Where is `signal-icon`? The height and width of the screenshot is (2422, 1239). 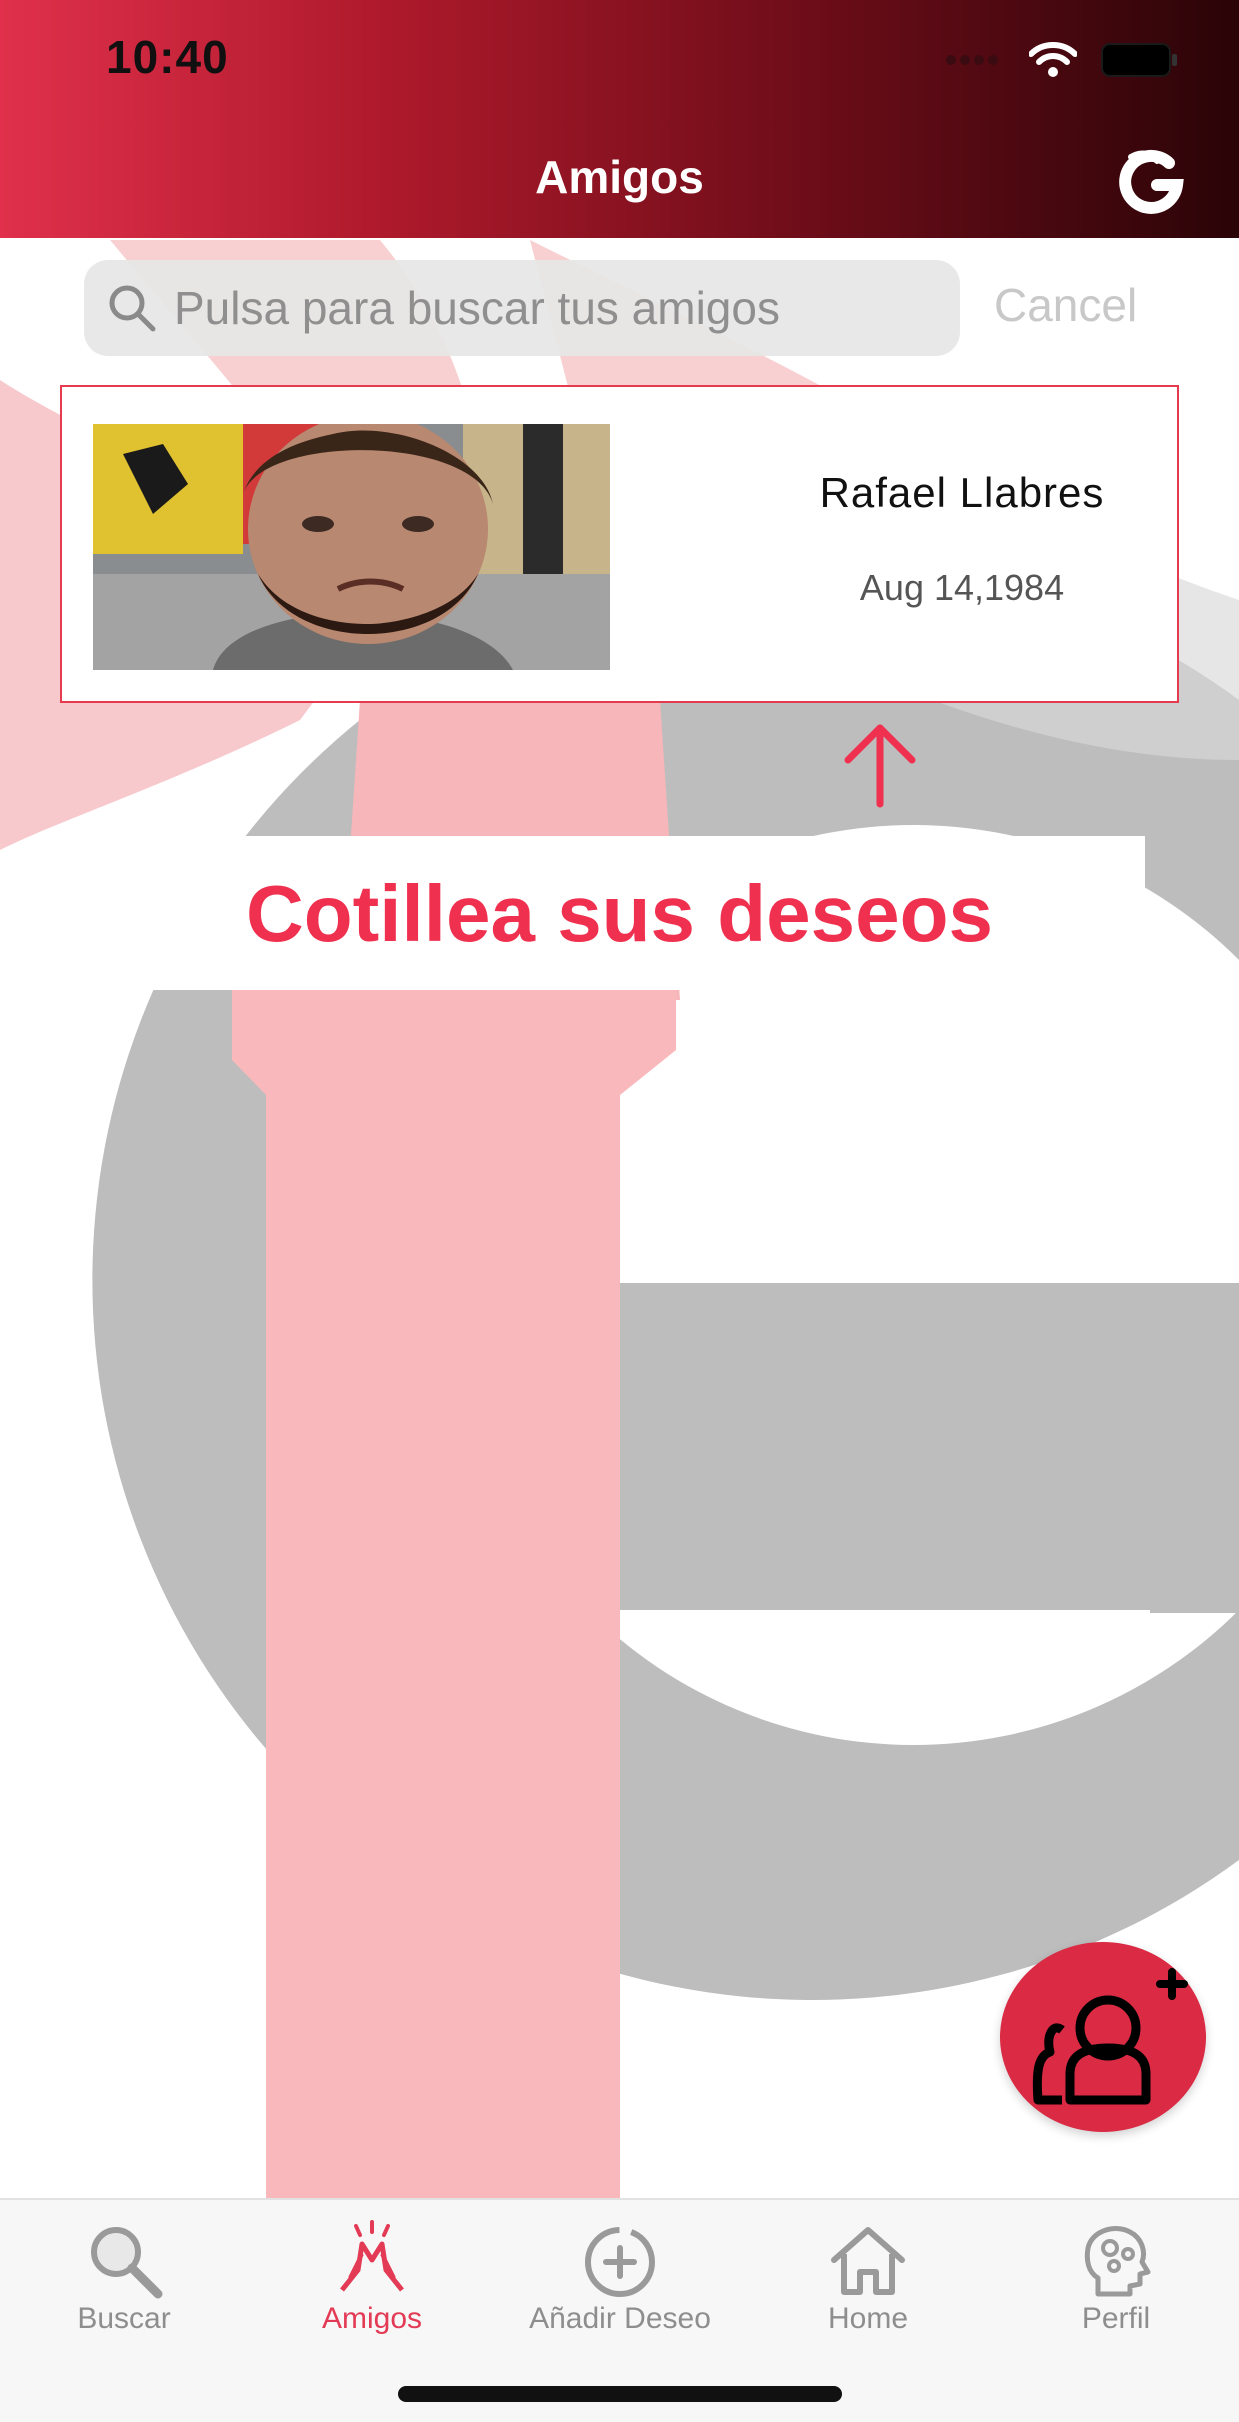 signal-icon is located at coordinates (972, 60).